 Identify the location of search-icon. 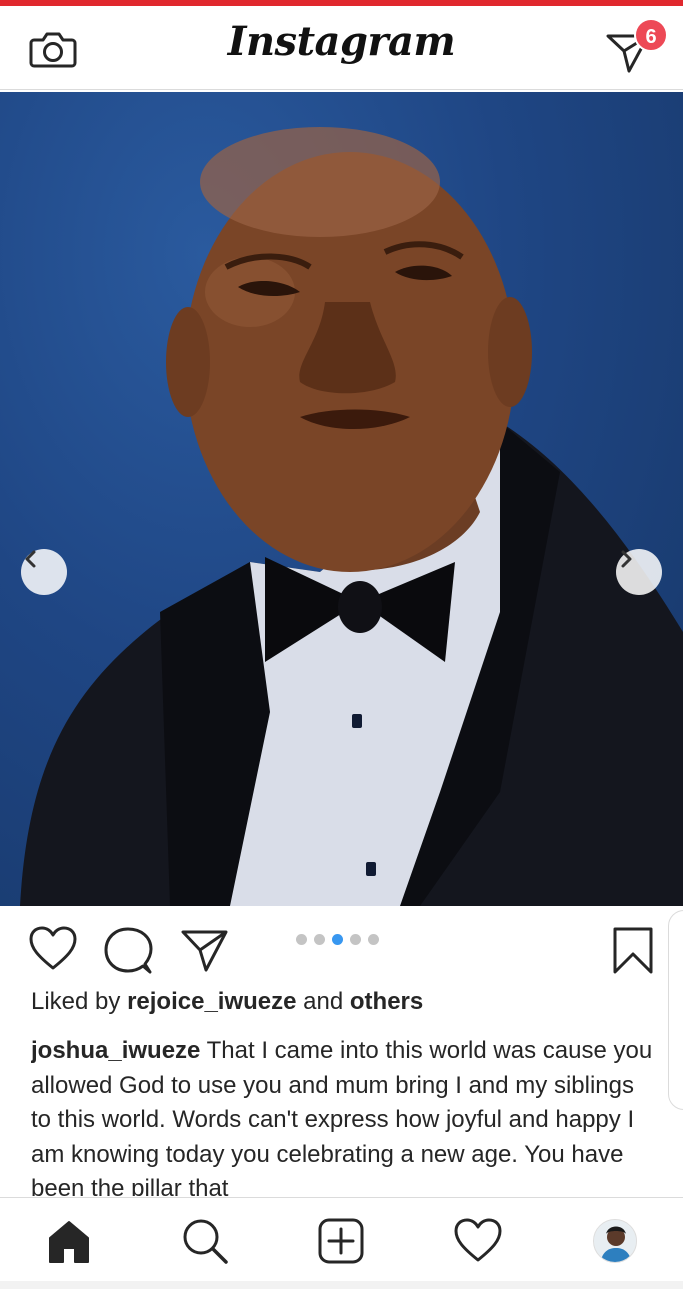
(205, 1241).